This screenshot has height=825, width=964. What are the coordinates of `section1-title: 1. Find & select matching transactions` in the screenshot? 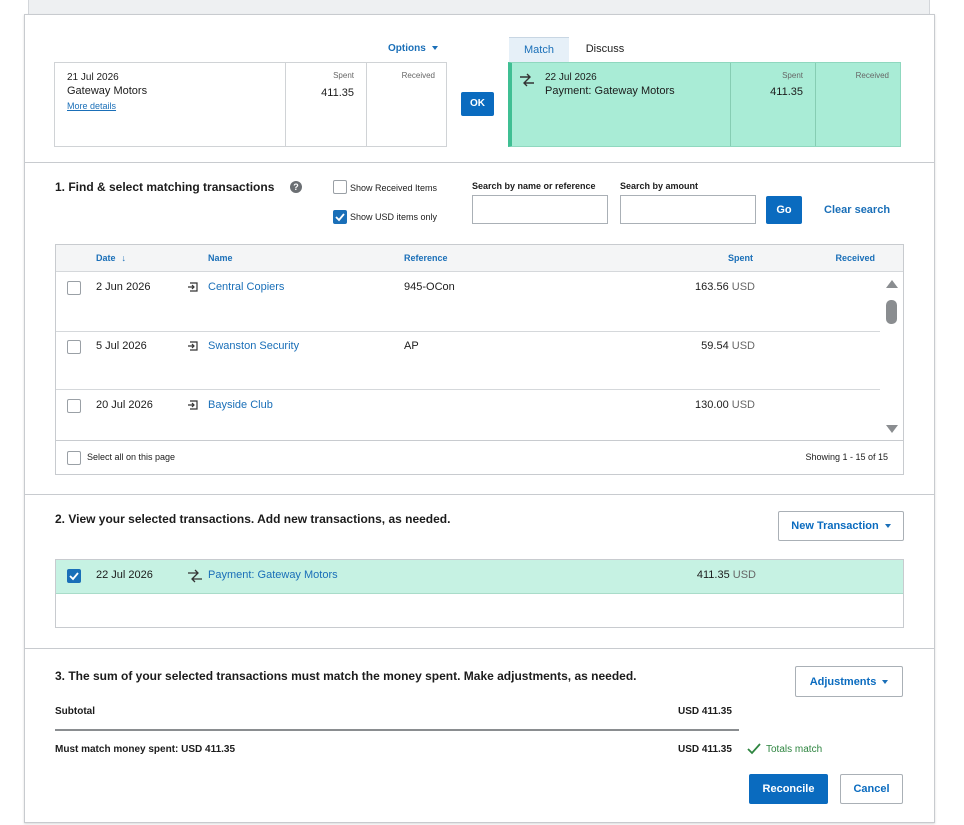 It's located at (165, 187).